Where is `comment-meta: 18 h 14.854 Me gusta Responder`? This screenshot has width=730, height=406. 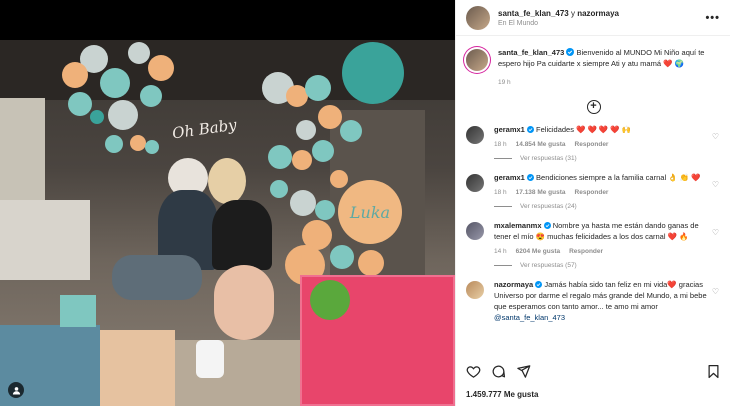
comment-meta: 18 h 14.854 Me gusta Responder is located at coordinates (600, 144).